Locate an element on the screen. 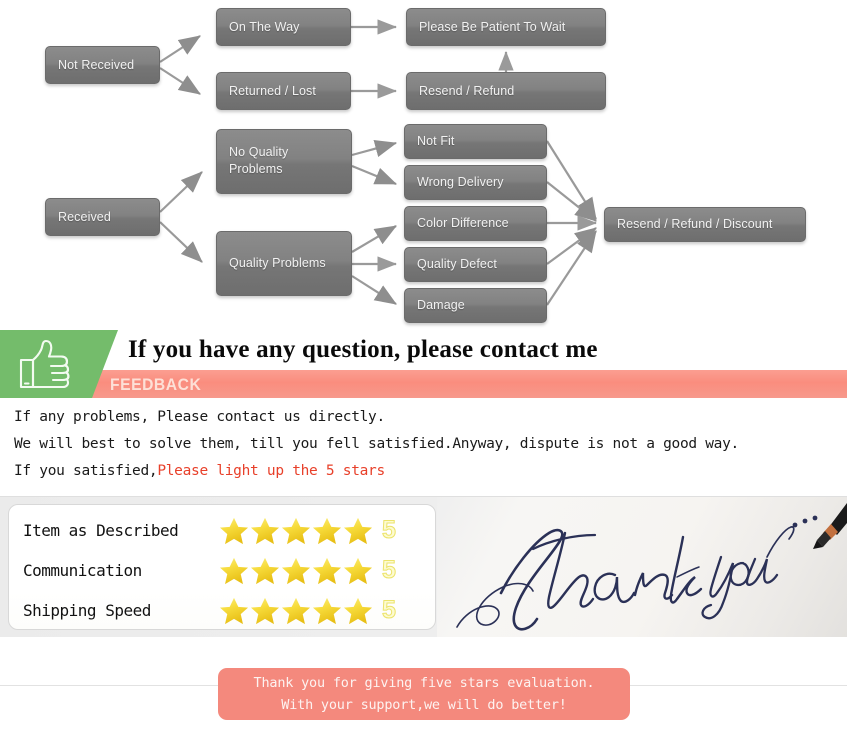 The width and height of the screenshot is (847, 733). flow-node-quality-defect: Quality Defect is located at coordinates (475, 264).